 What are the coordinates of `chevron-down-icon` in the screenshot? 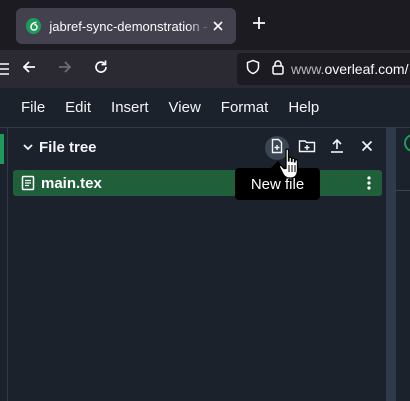 It's located at (28, 147).